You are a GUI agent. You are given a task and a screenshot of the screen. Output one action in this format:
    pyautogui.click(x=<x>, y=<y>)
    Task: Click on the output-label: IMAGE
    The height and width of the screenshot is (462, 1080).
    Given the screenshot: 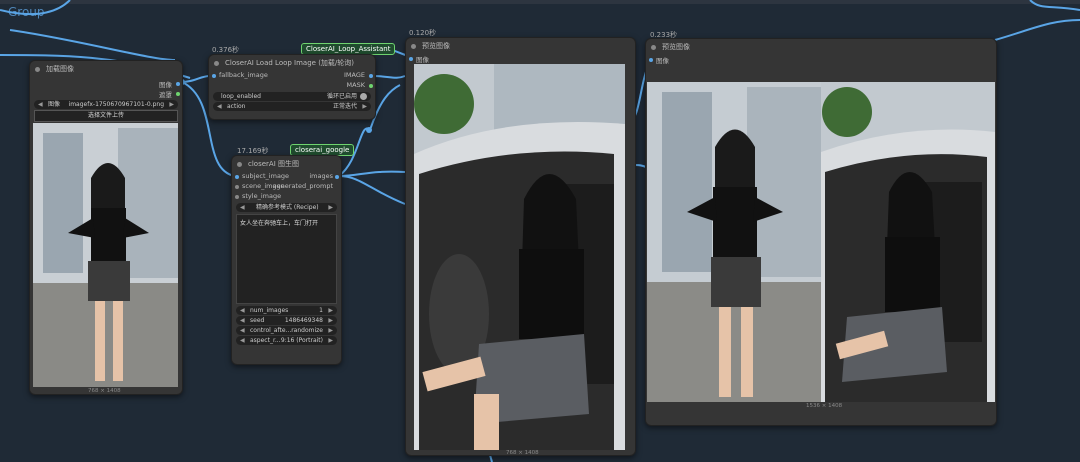 What is the action you would take?
    pyautogui.click(x=354, y=75)
    